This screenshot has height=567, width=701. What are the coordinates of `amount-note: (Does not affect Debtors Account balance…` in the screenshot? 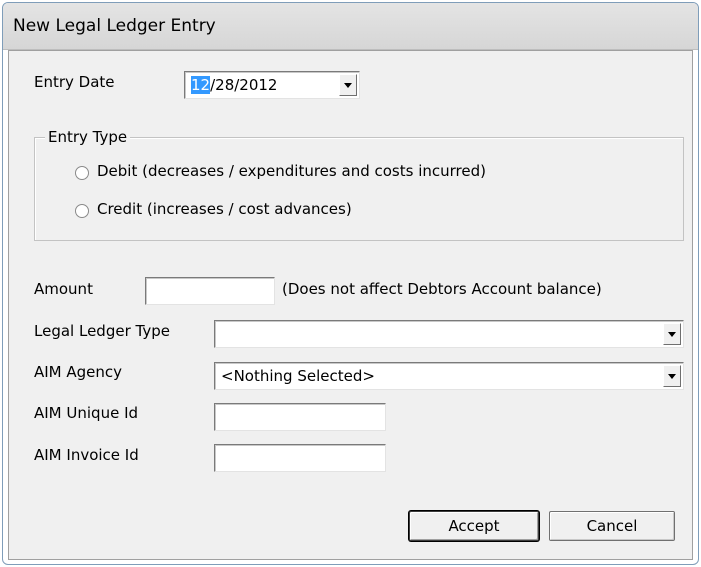 It's located at (442, 289).